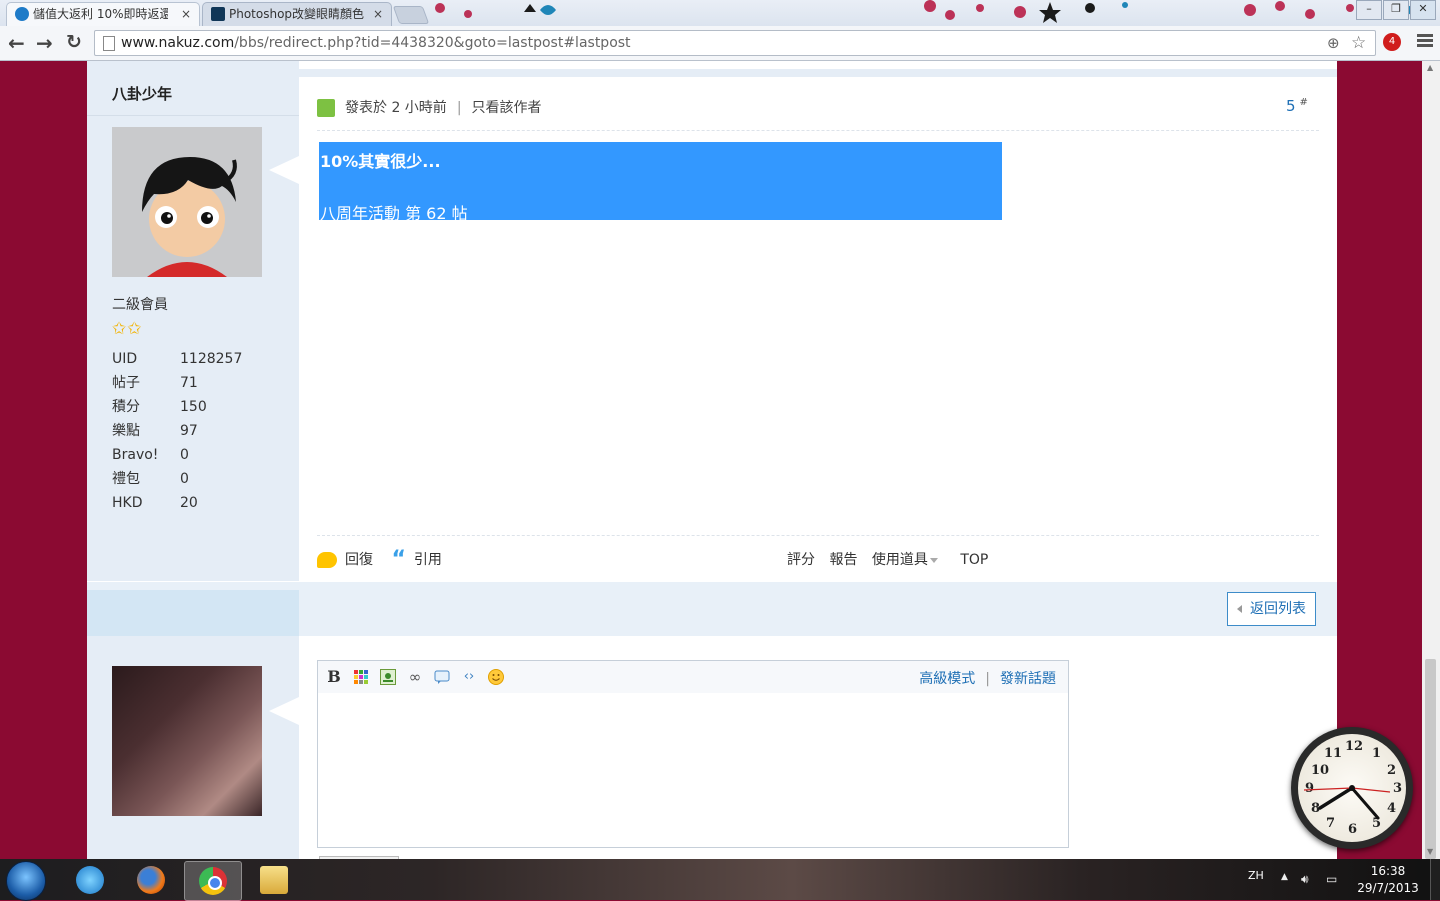  What do you see at coordinates (927, 11) in the screenshot?
I see `floral-theme-decoration` at bounding box center [927, 11].